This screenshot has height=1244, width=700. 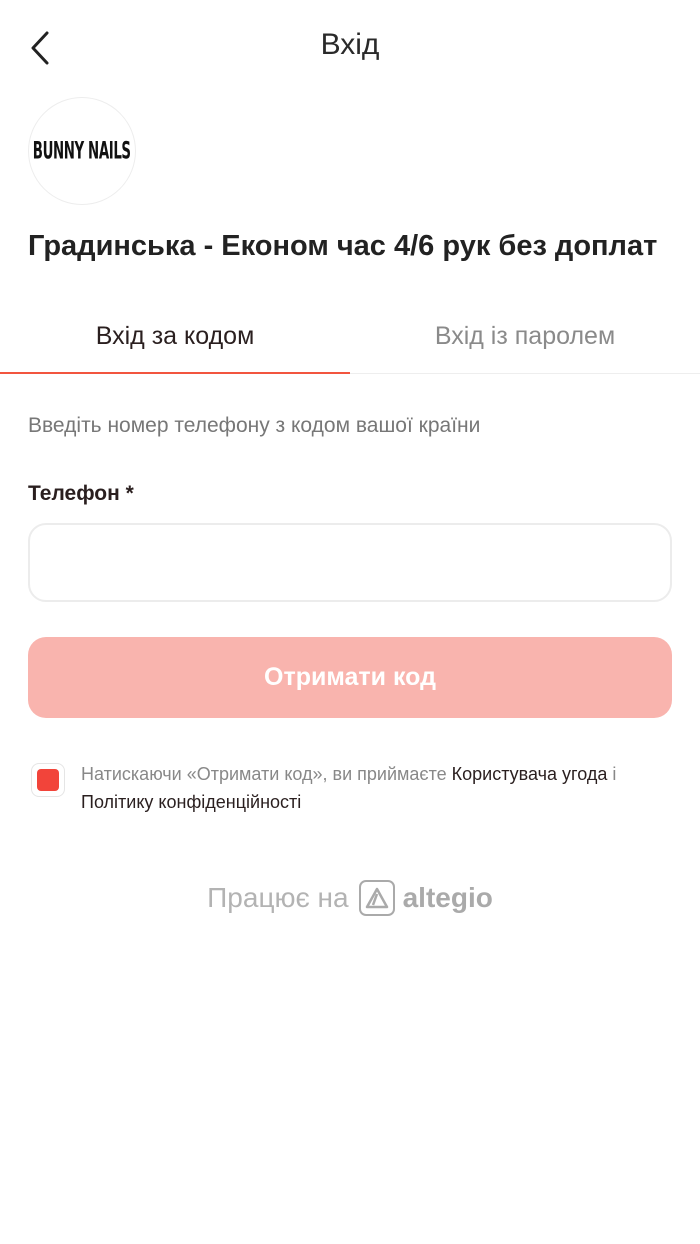 I want to click on powered-by: Працює на altegio, so click(x=350, y=898).